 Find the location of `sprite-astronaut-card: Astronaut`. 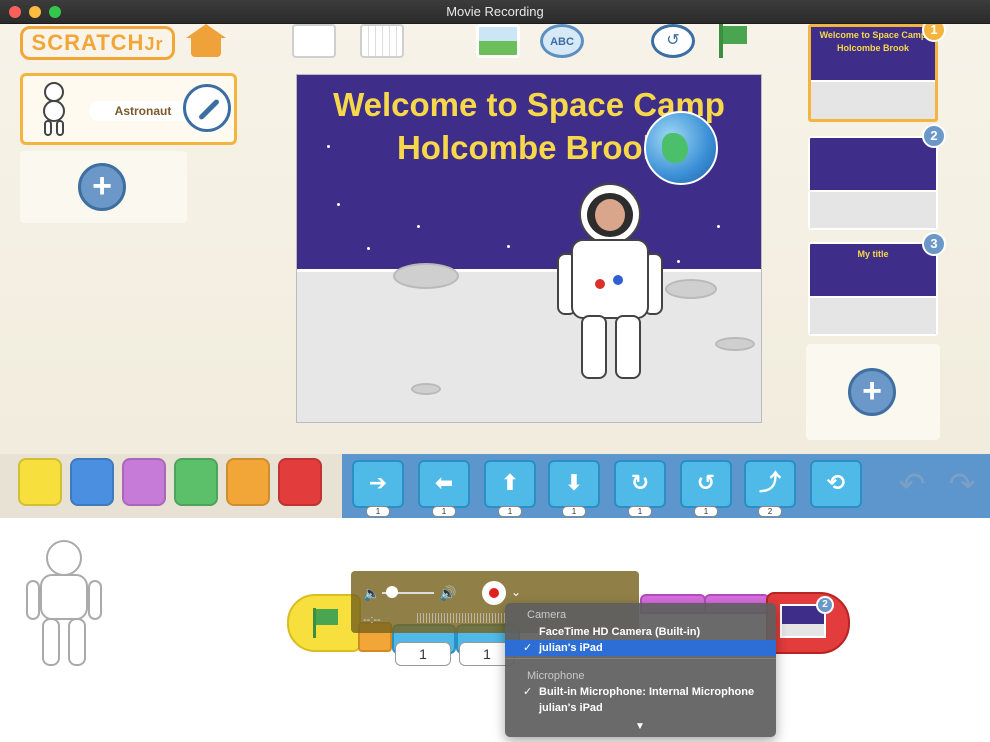

sprite-astronaut-card: Astronaut is located at coordinates (128, 109).